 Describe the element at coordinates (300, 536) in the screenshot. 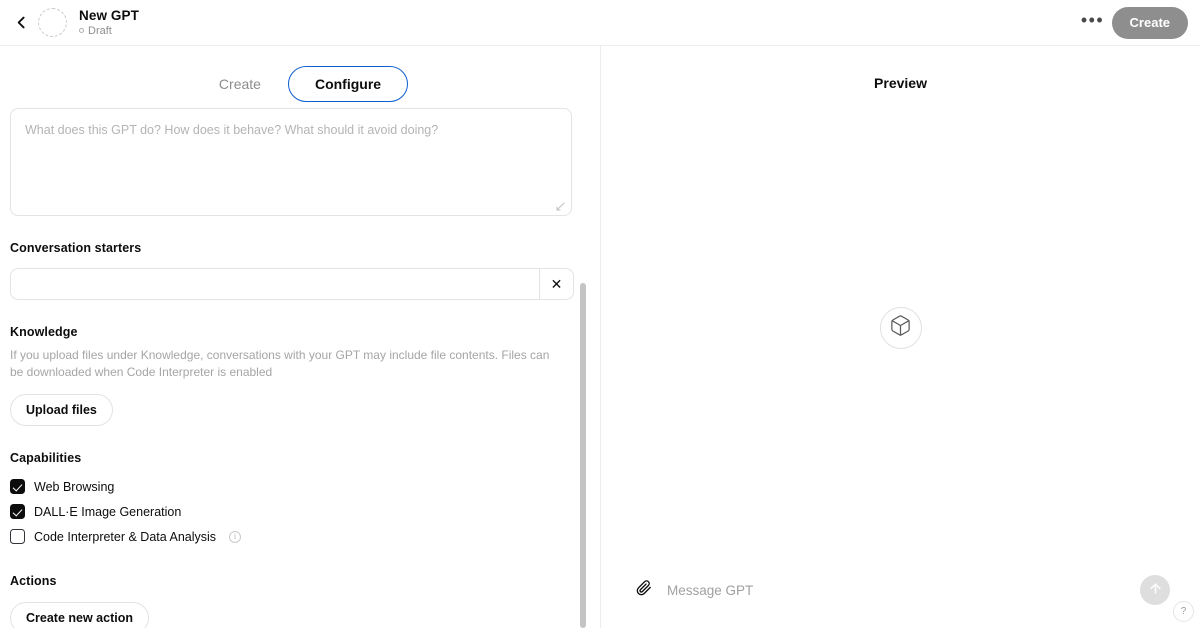

I see `capability-row: Code Interpreter & Data Analysis i` at that location.